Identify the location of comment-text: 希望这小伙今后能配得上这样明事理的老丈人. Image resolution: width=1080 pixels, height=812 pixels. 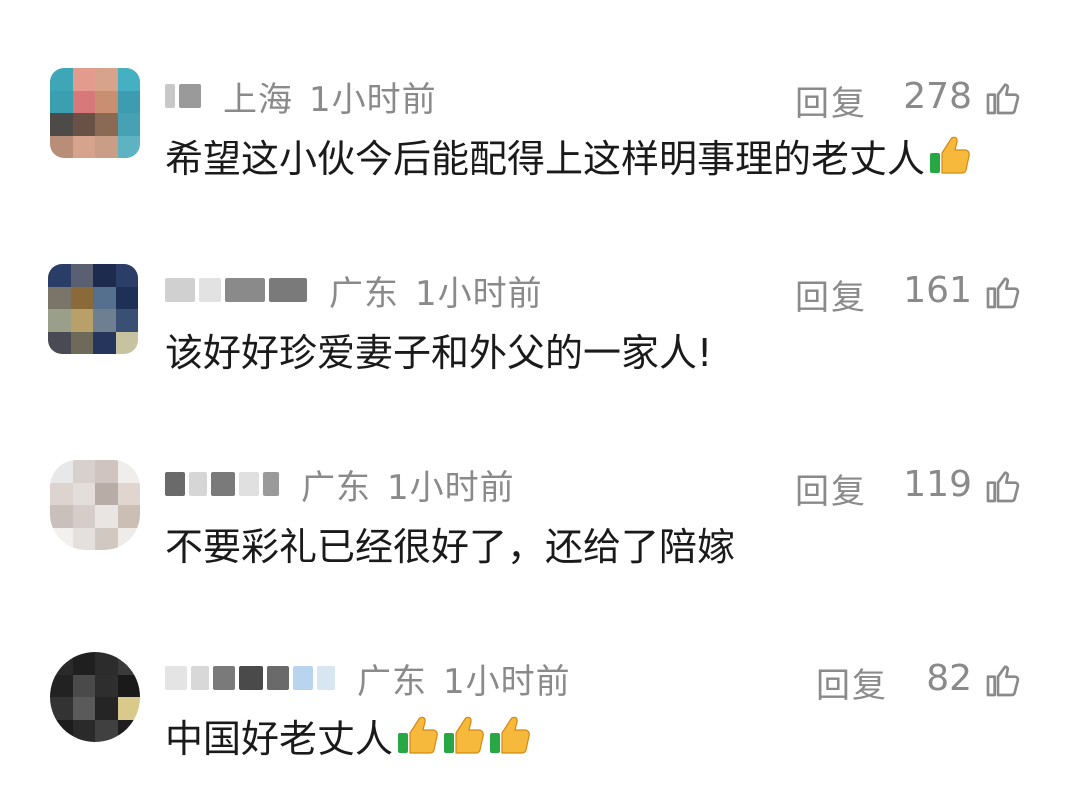
(568, 155).